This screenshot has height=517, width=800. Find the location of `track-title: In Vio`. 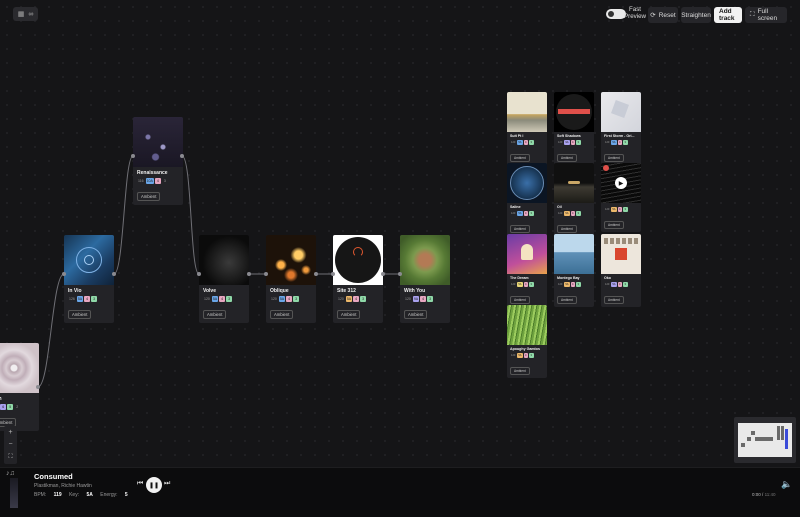

track-title: In Vio is located at coordinates (75, 291).